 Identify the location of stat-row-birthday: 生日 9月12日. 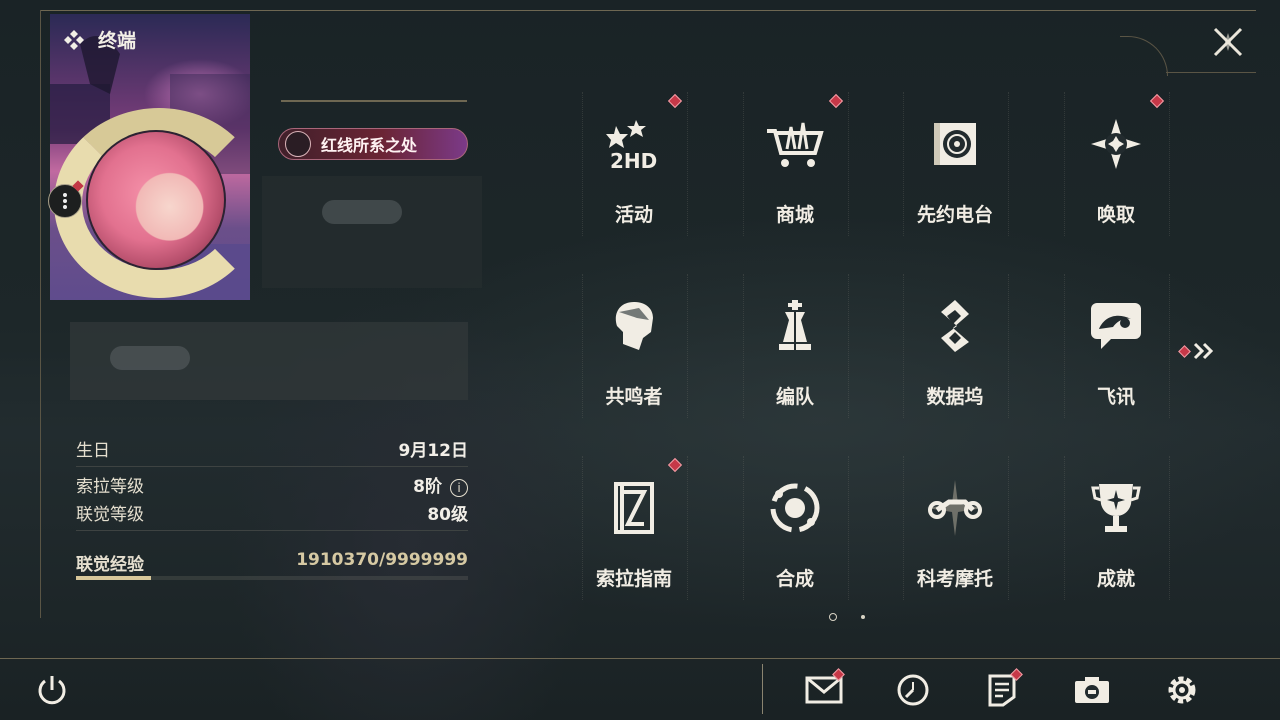
(272, 448).